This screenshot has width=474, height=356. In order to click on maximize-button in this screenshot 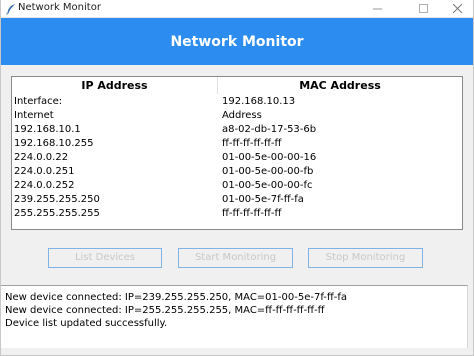, I will do `click(424, 8)`.